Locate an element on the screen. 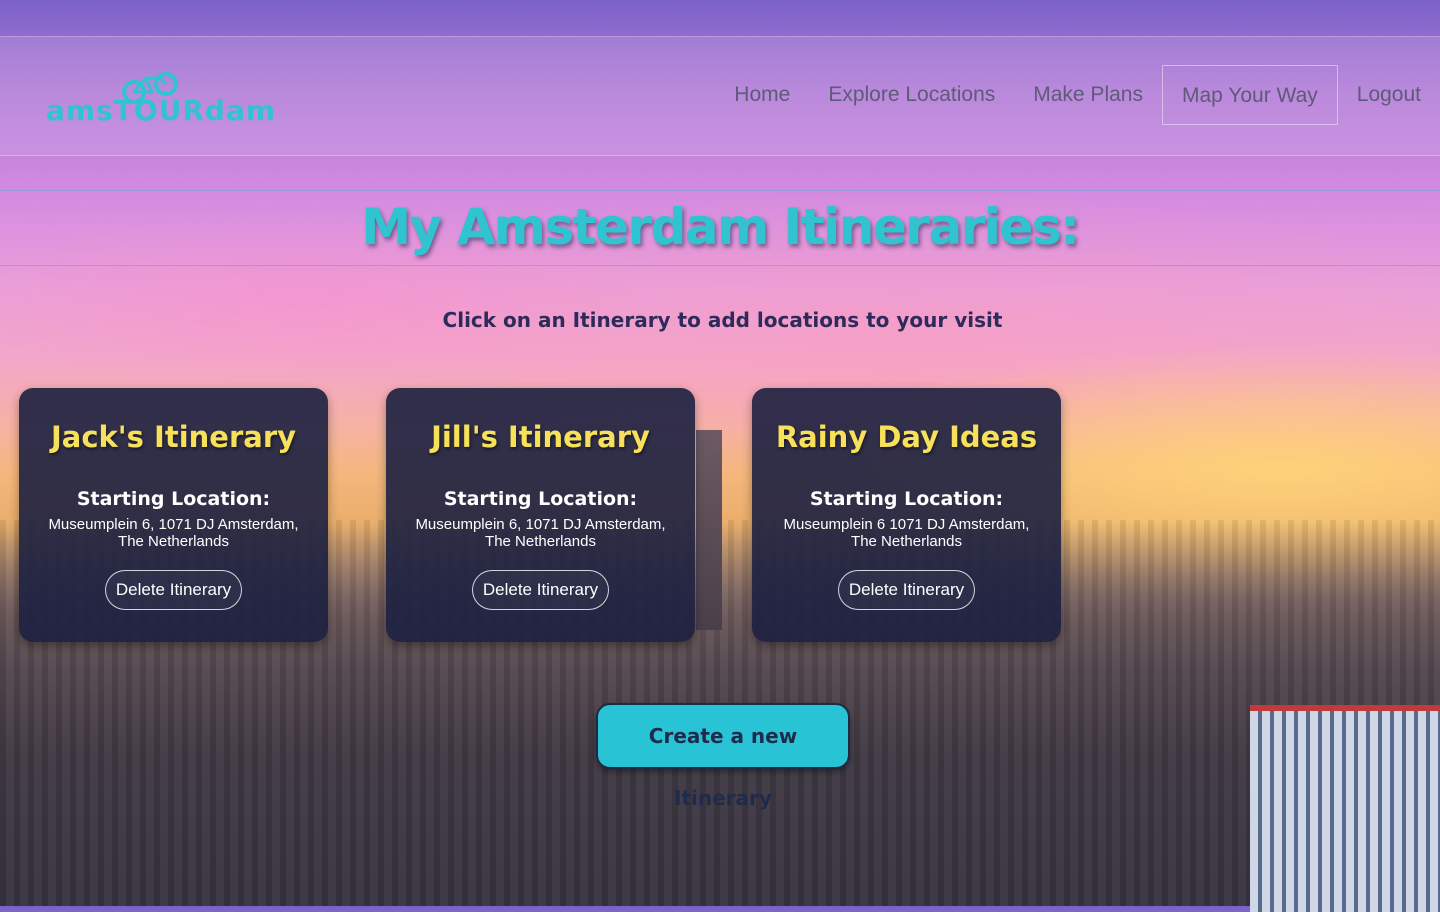 This screenshot has width=1440, height=912. create-itinerary-button: Create a new Itinerary is located at coordinates (723, 756).